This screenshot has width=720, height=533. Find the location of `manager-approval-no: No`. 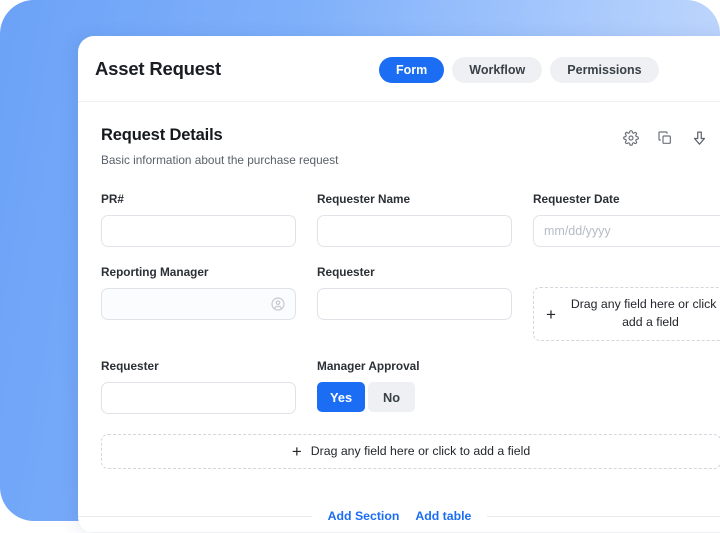

manager-approval-no: No is located at coordinates (392, 397).